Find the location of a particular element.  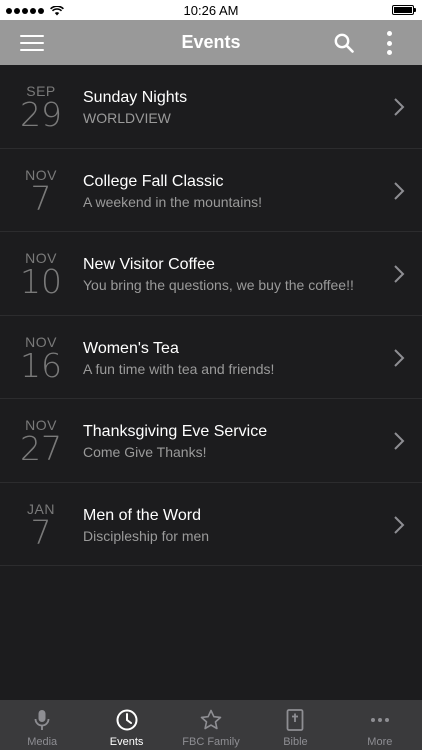

event-date: NOV 27 is located at coordinates (41, 440).